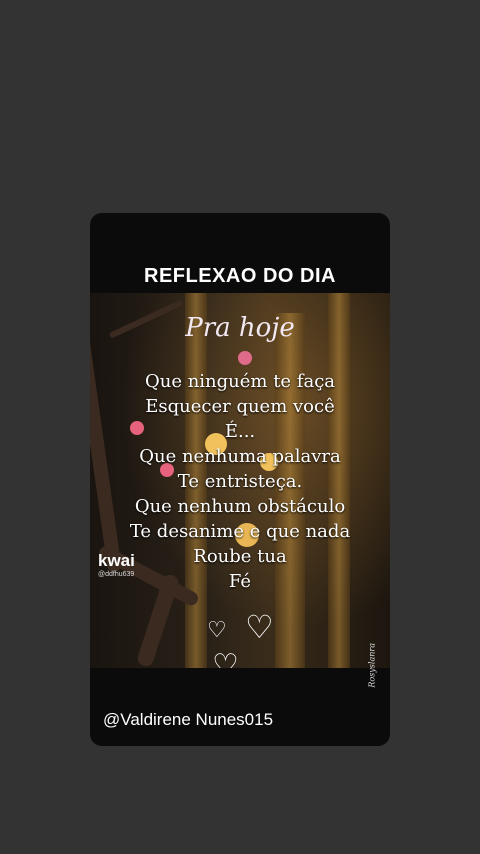 This screenshot has width=480, height=854. I want to click on poem-line: Te entristeça., so click(240, 481).